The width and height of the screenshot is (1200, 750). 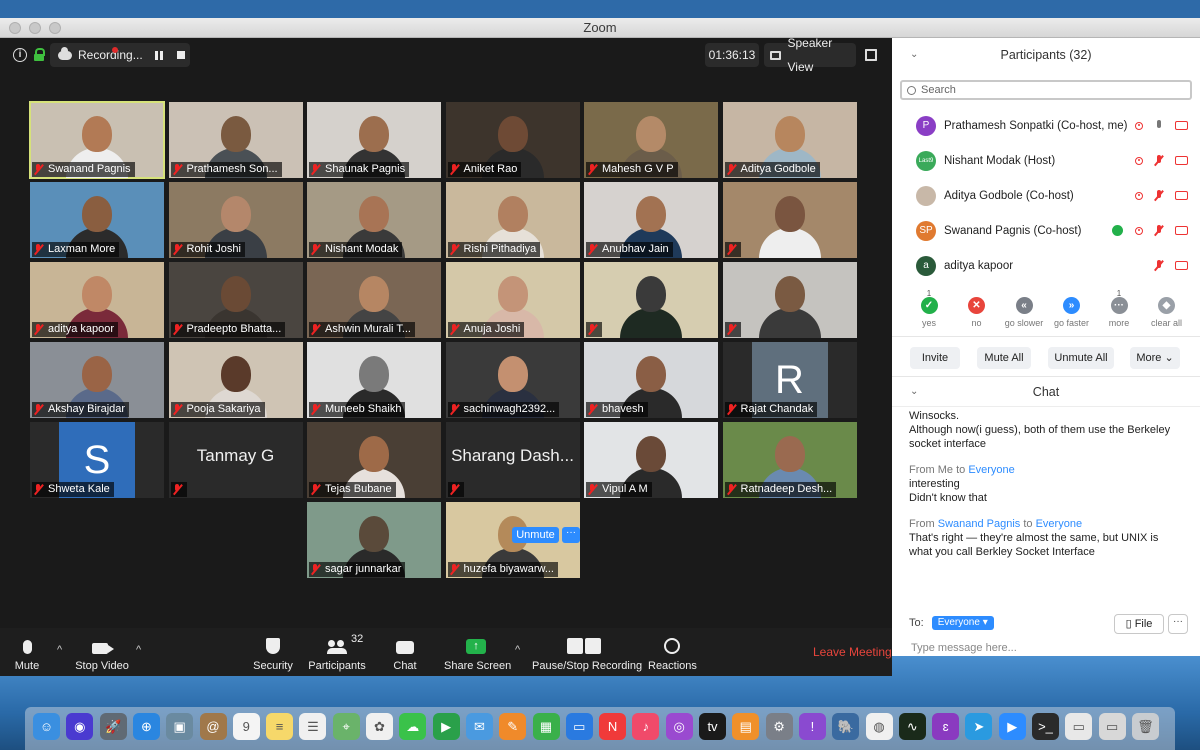 What do you see at coordinates (1012, 726) in the screenshot?
I see `zoom-icon: ▶` at bounding box center [1012, 726].